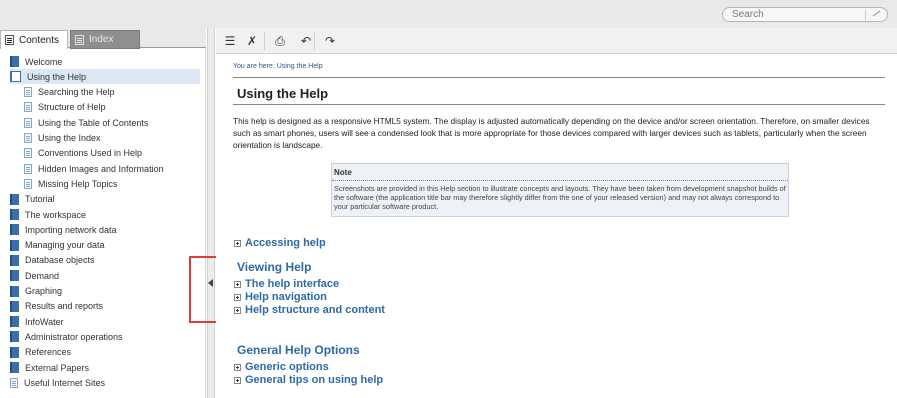  Describe the element at coordinates (105, 321) in the screenshot. I see `toc-item: InfoWater` at that location.